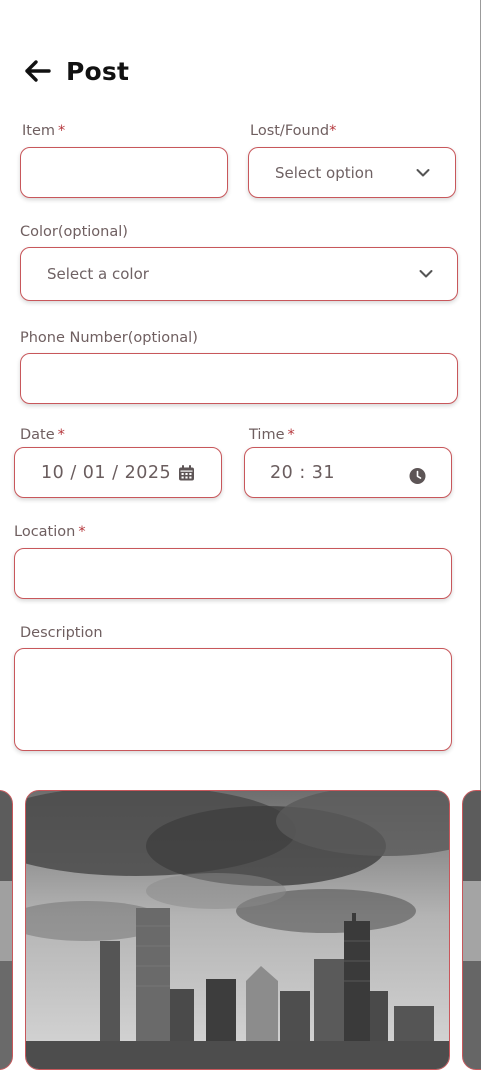 This screenshot has height=1070, width=481. What do you see at coordinates (324, 172) in the screenshot?
I see `lost-found-selected-value: Select option` at bounding box center [324, 172].